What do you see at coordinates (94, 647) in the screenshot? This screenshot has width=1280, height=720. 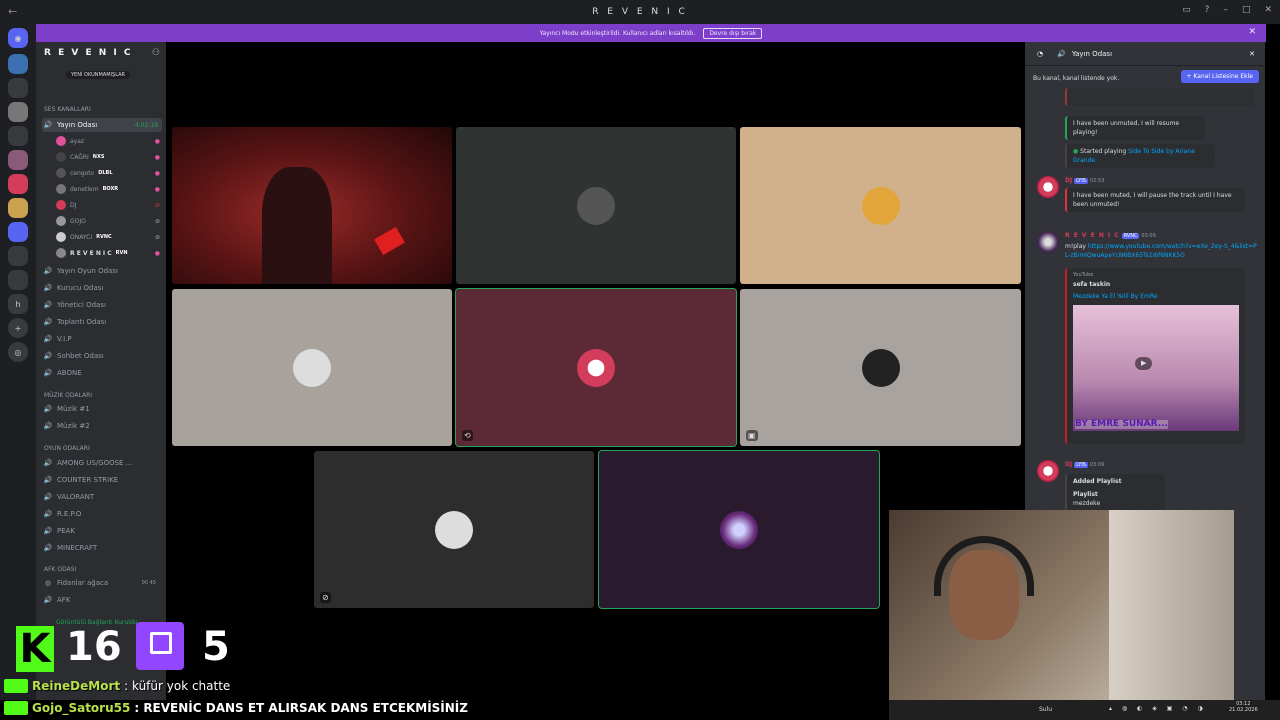 I see `kick-viewer-count: 16` at bounding box center [94, 647].